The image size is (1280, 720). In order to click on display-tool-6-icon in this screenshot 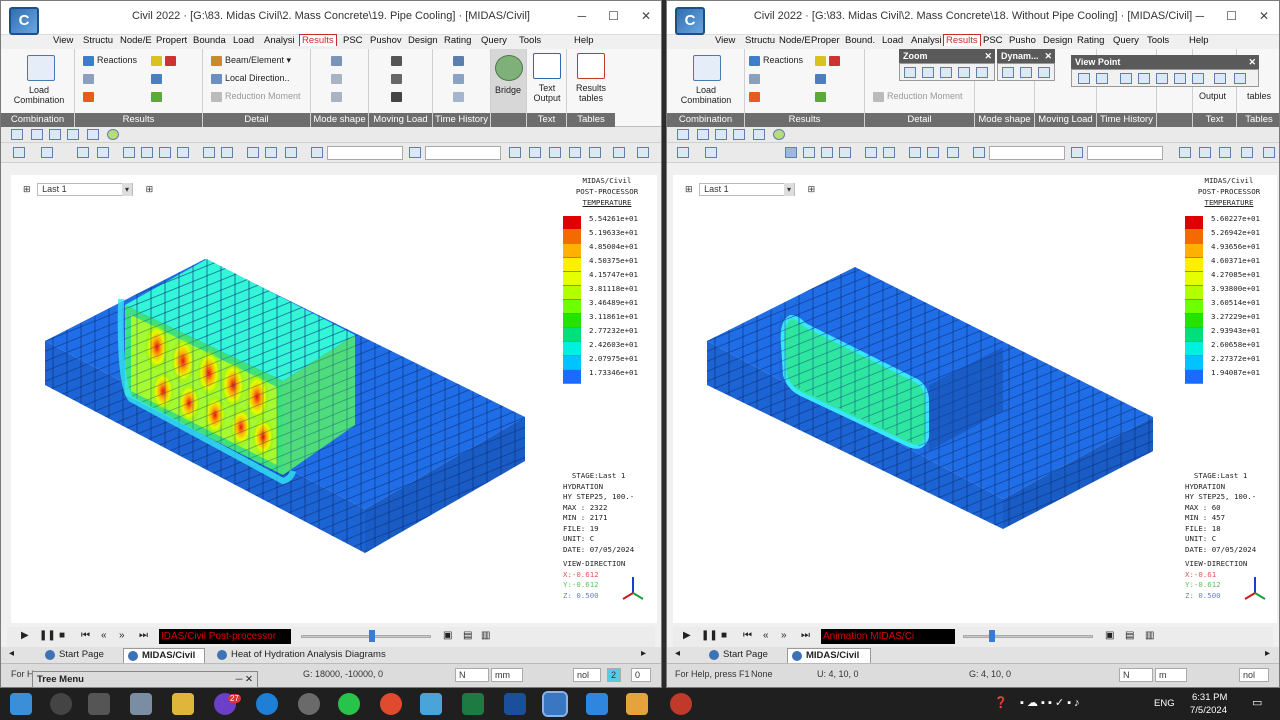, I will do `click(619, 152)`.